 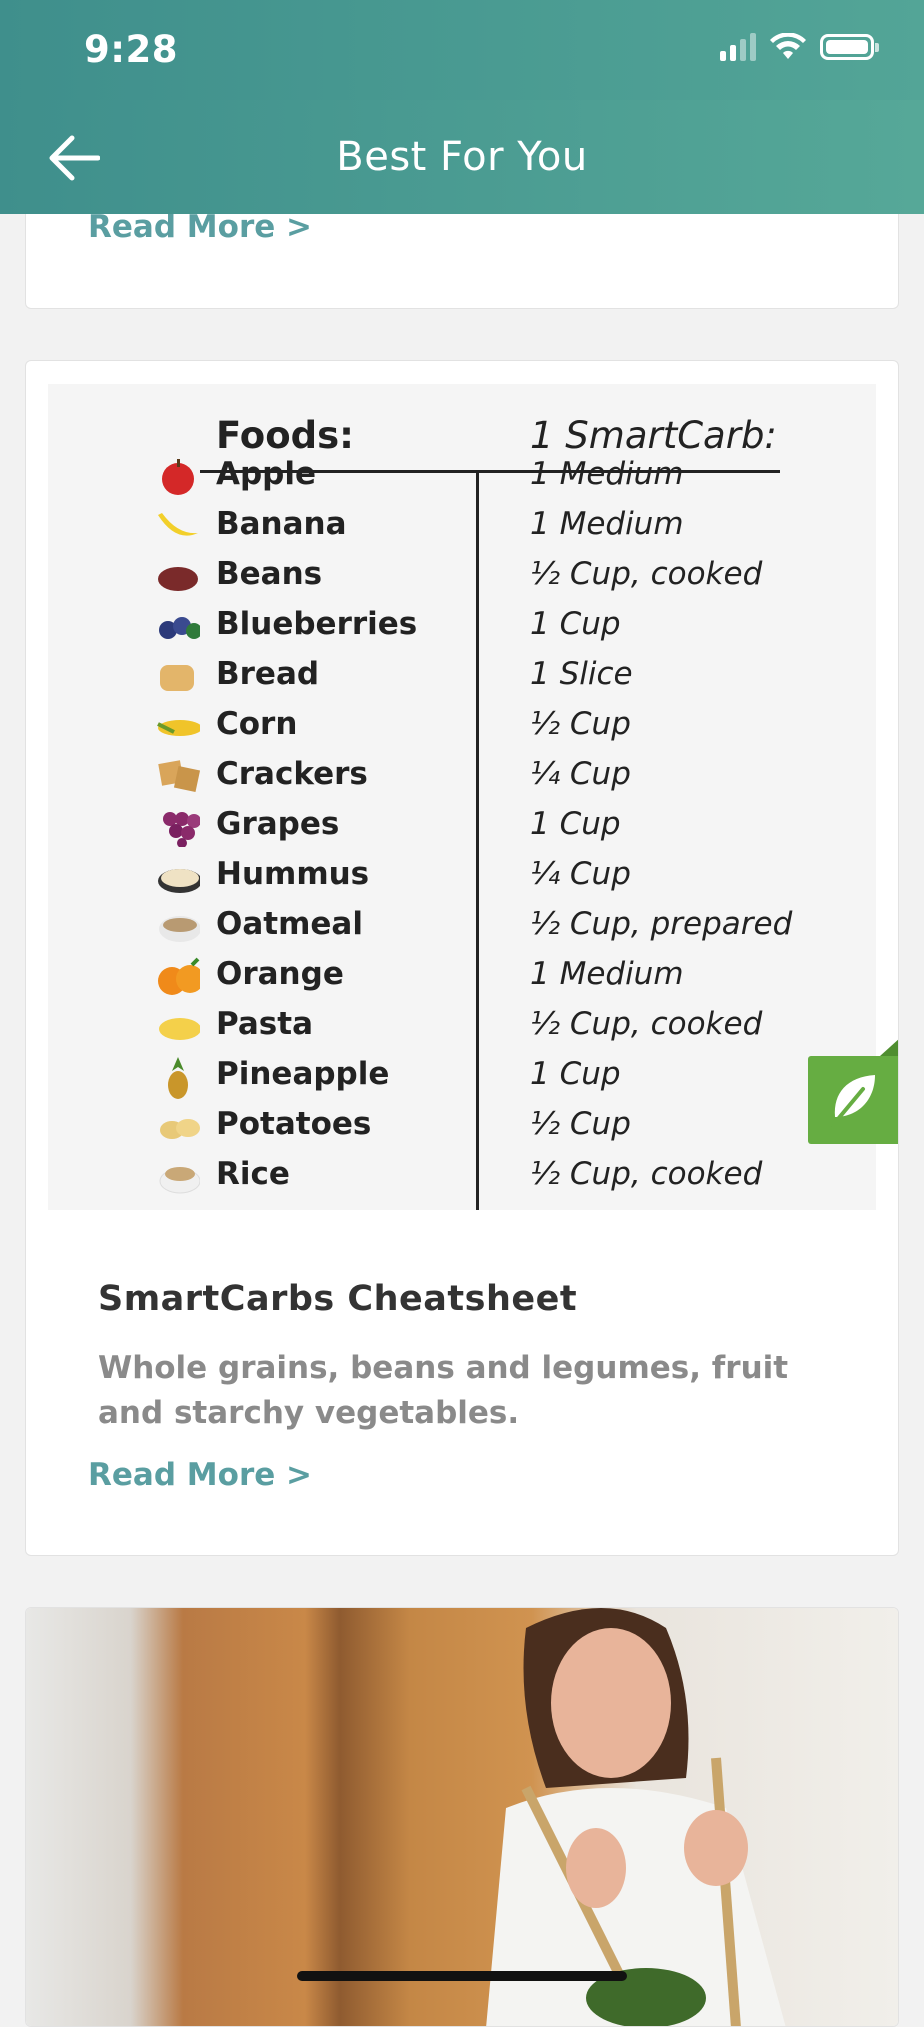 What do you see at coordinates (462, 50) in the screenshot?
I see `status-bar: 9:28` at bounding box center [462, 50].